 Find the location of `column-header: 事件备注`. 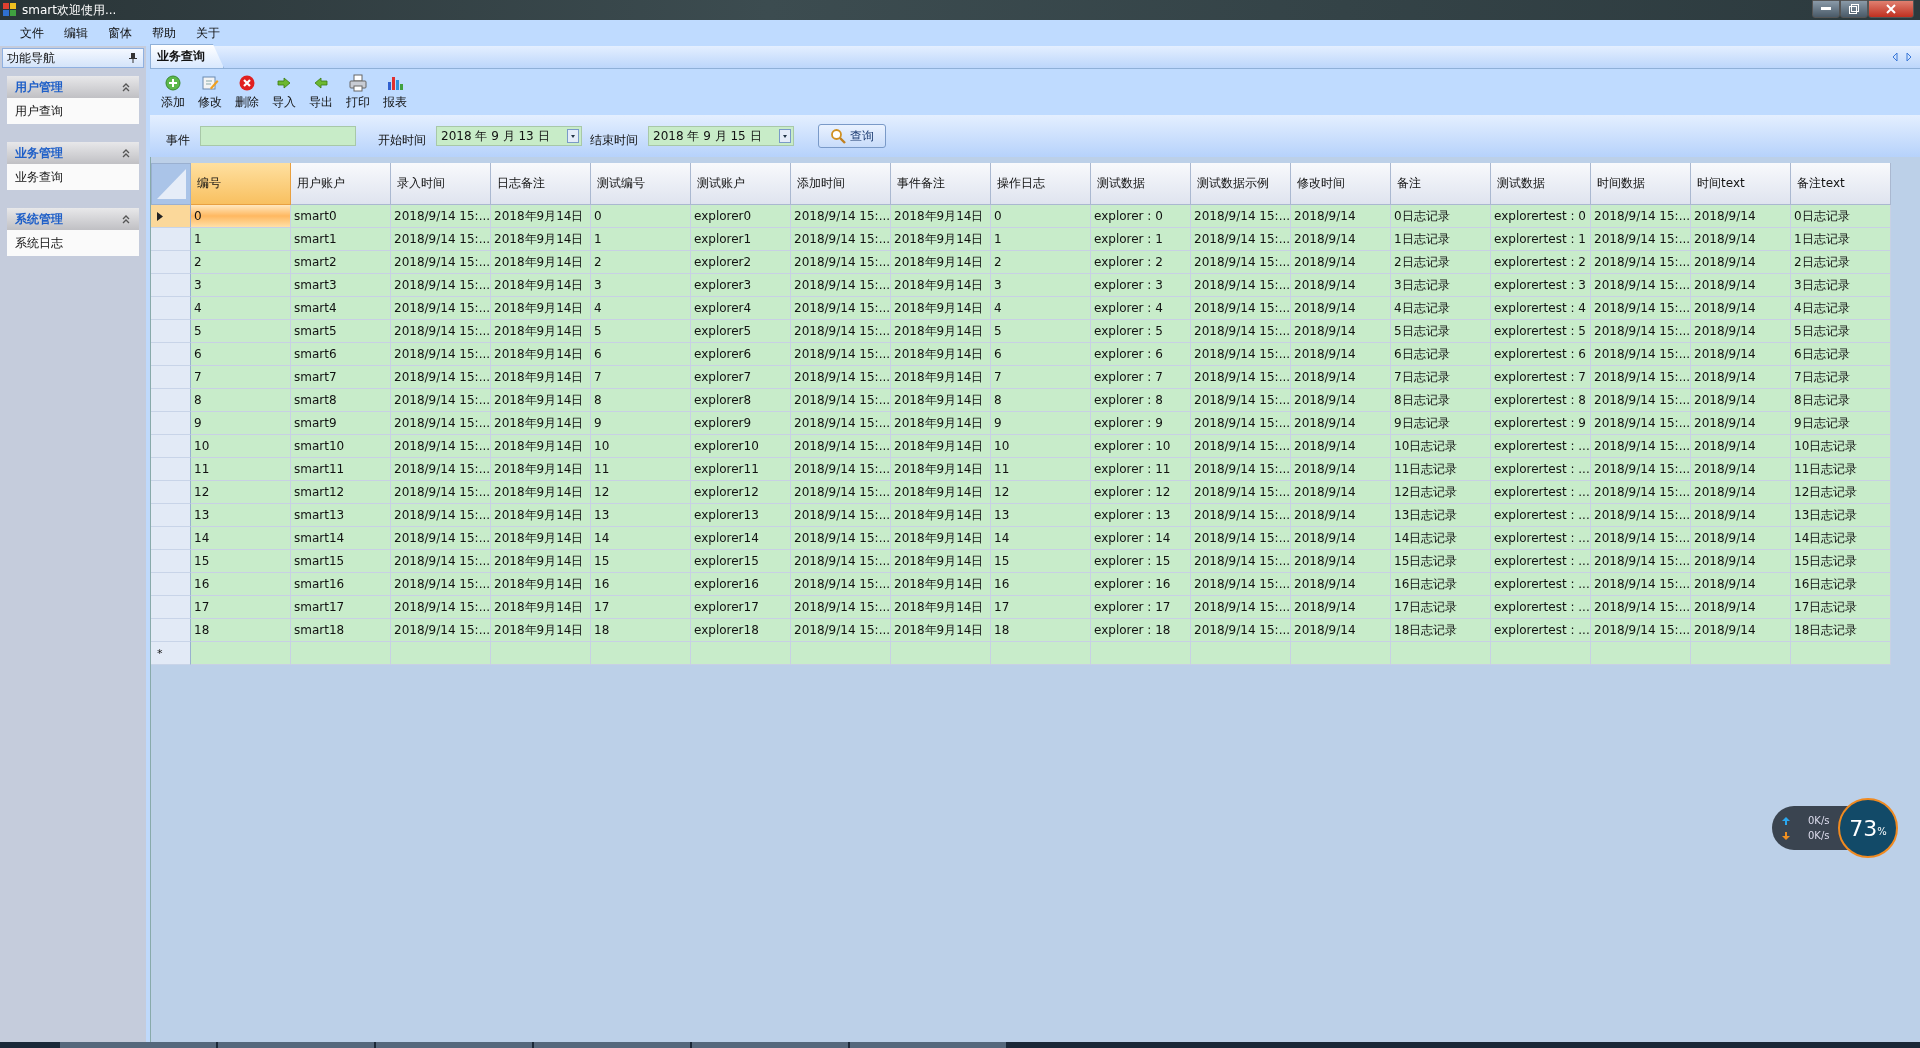

column-header: 事件备注 is located at coordinates (941, 184).